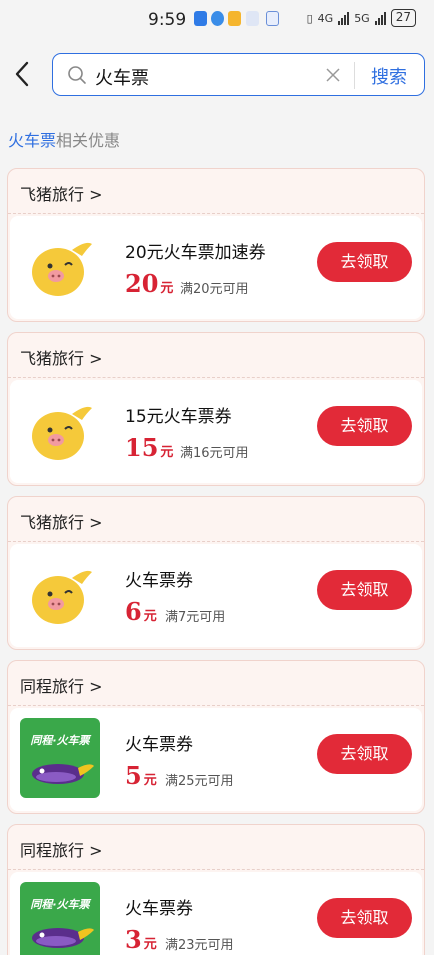 The image size is (434, 955). Describe the element at coordinates (149, 283) in the screenshot. I see `coupon-amount: 20 元` at that location.